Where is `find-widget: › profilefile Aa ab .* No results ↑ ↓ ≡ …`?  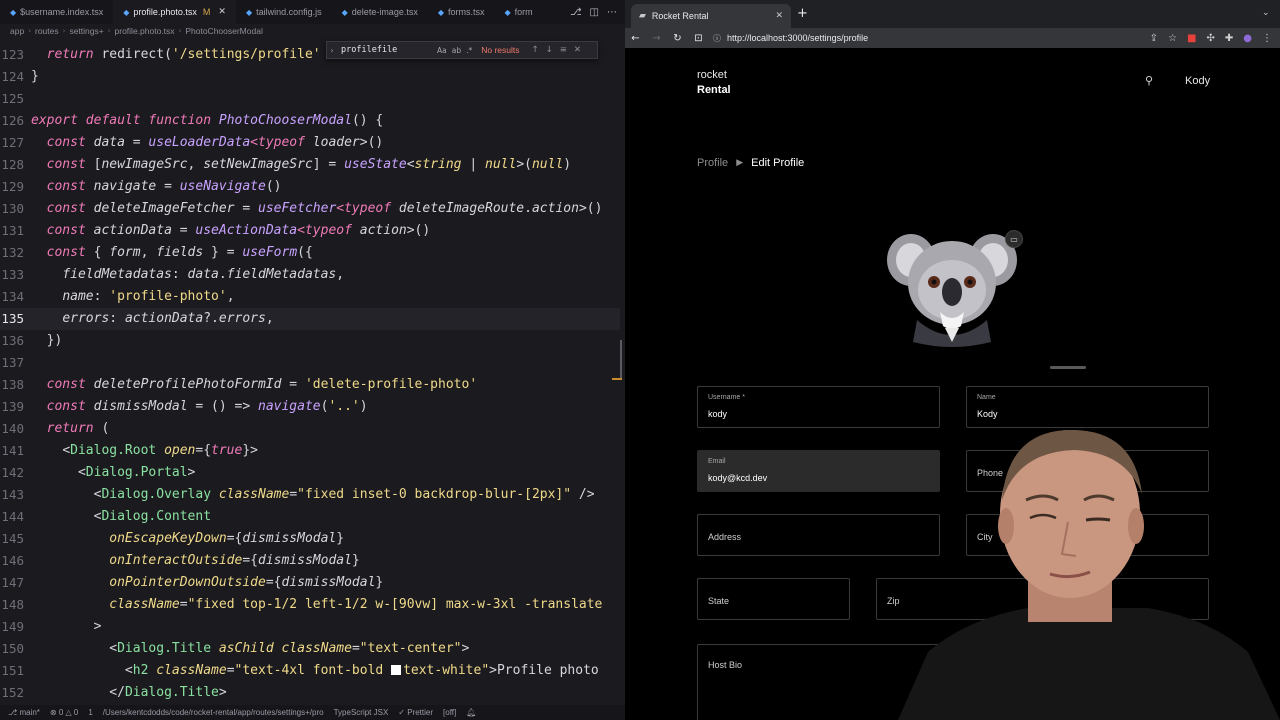 find-widget: › profilefile Aa ab .* No results ↑ ↓ ≡ … is located at coordinates (462, 50).